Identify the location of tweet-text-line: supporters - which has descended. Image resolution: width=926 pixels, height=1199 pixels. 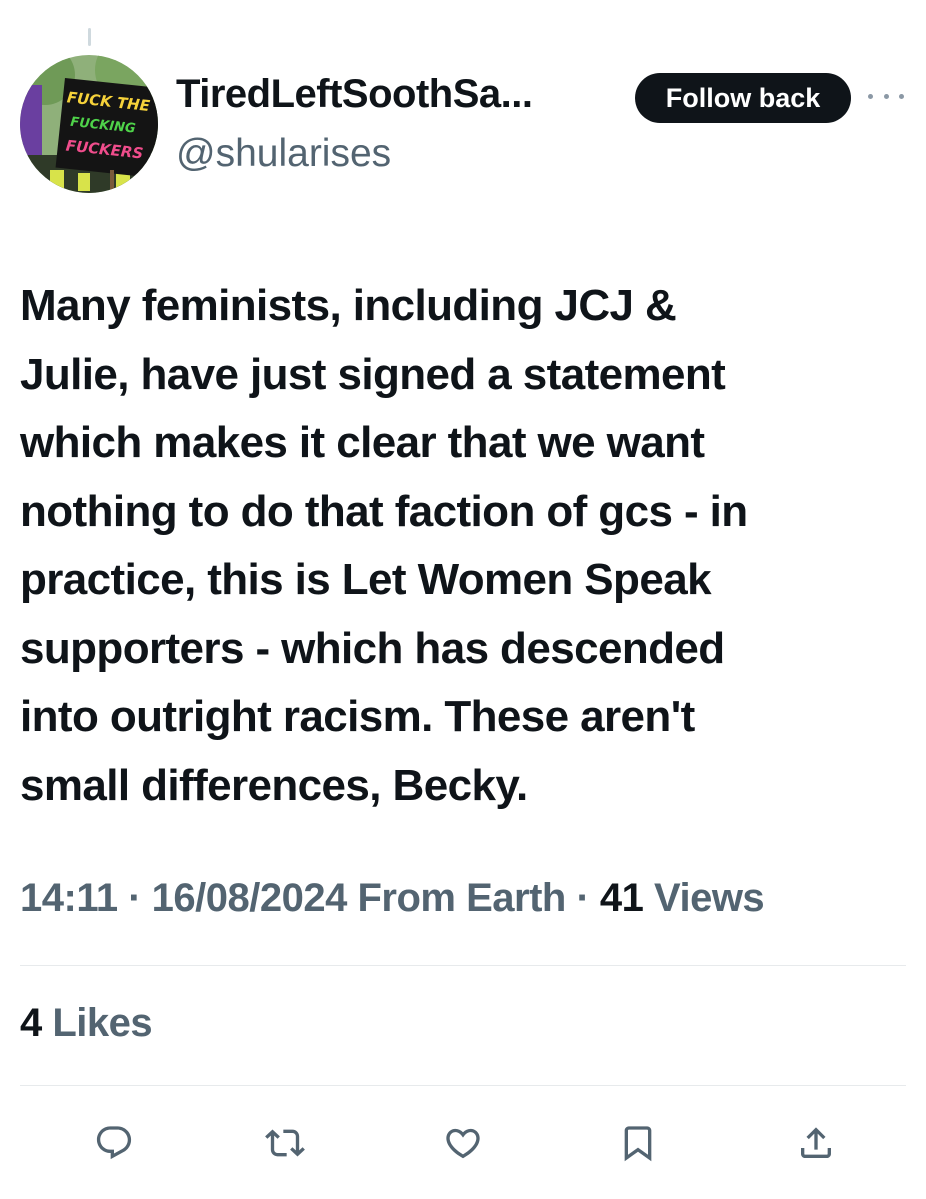
(372, 648).